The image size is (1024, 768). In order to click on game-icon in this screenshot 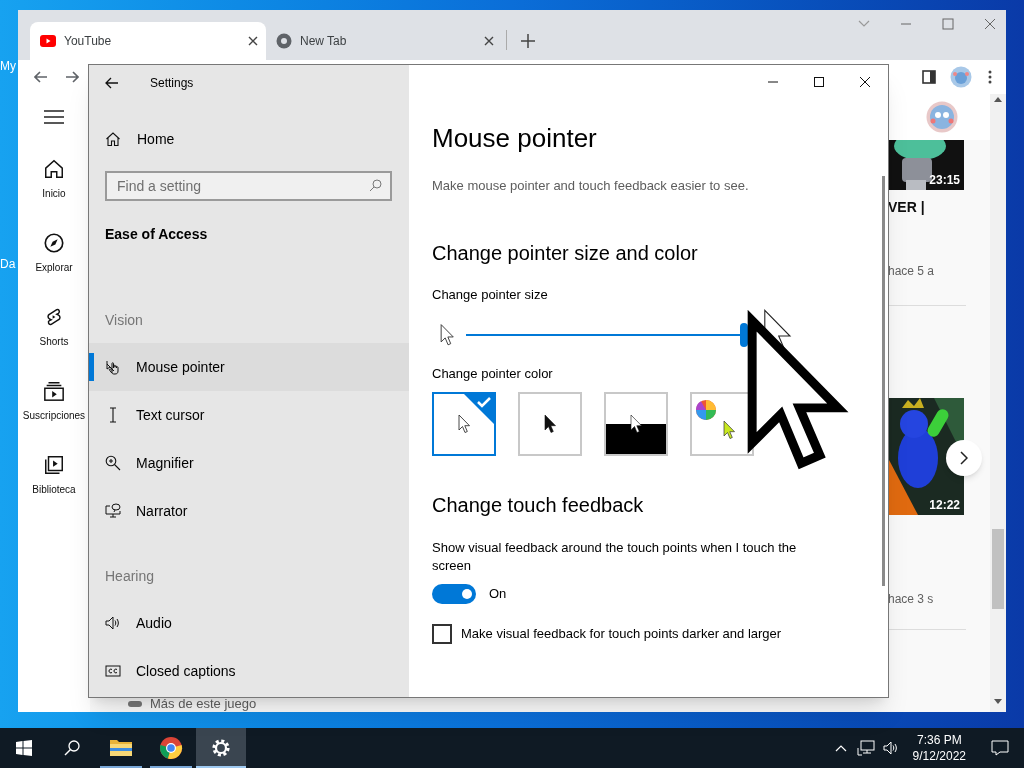, I will do `click(135, 704)`.